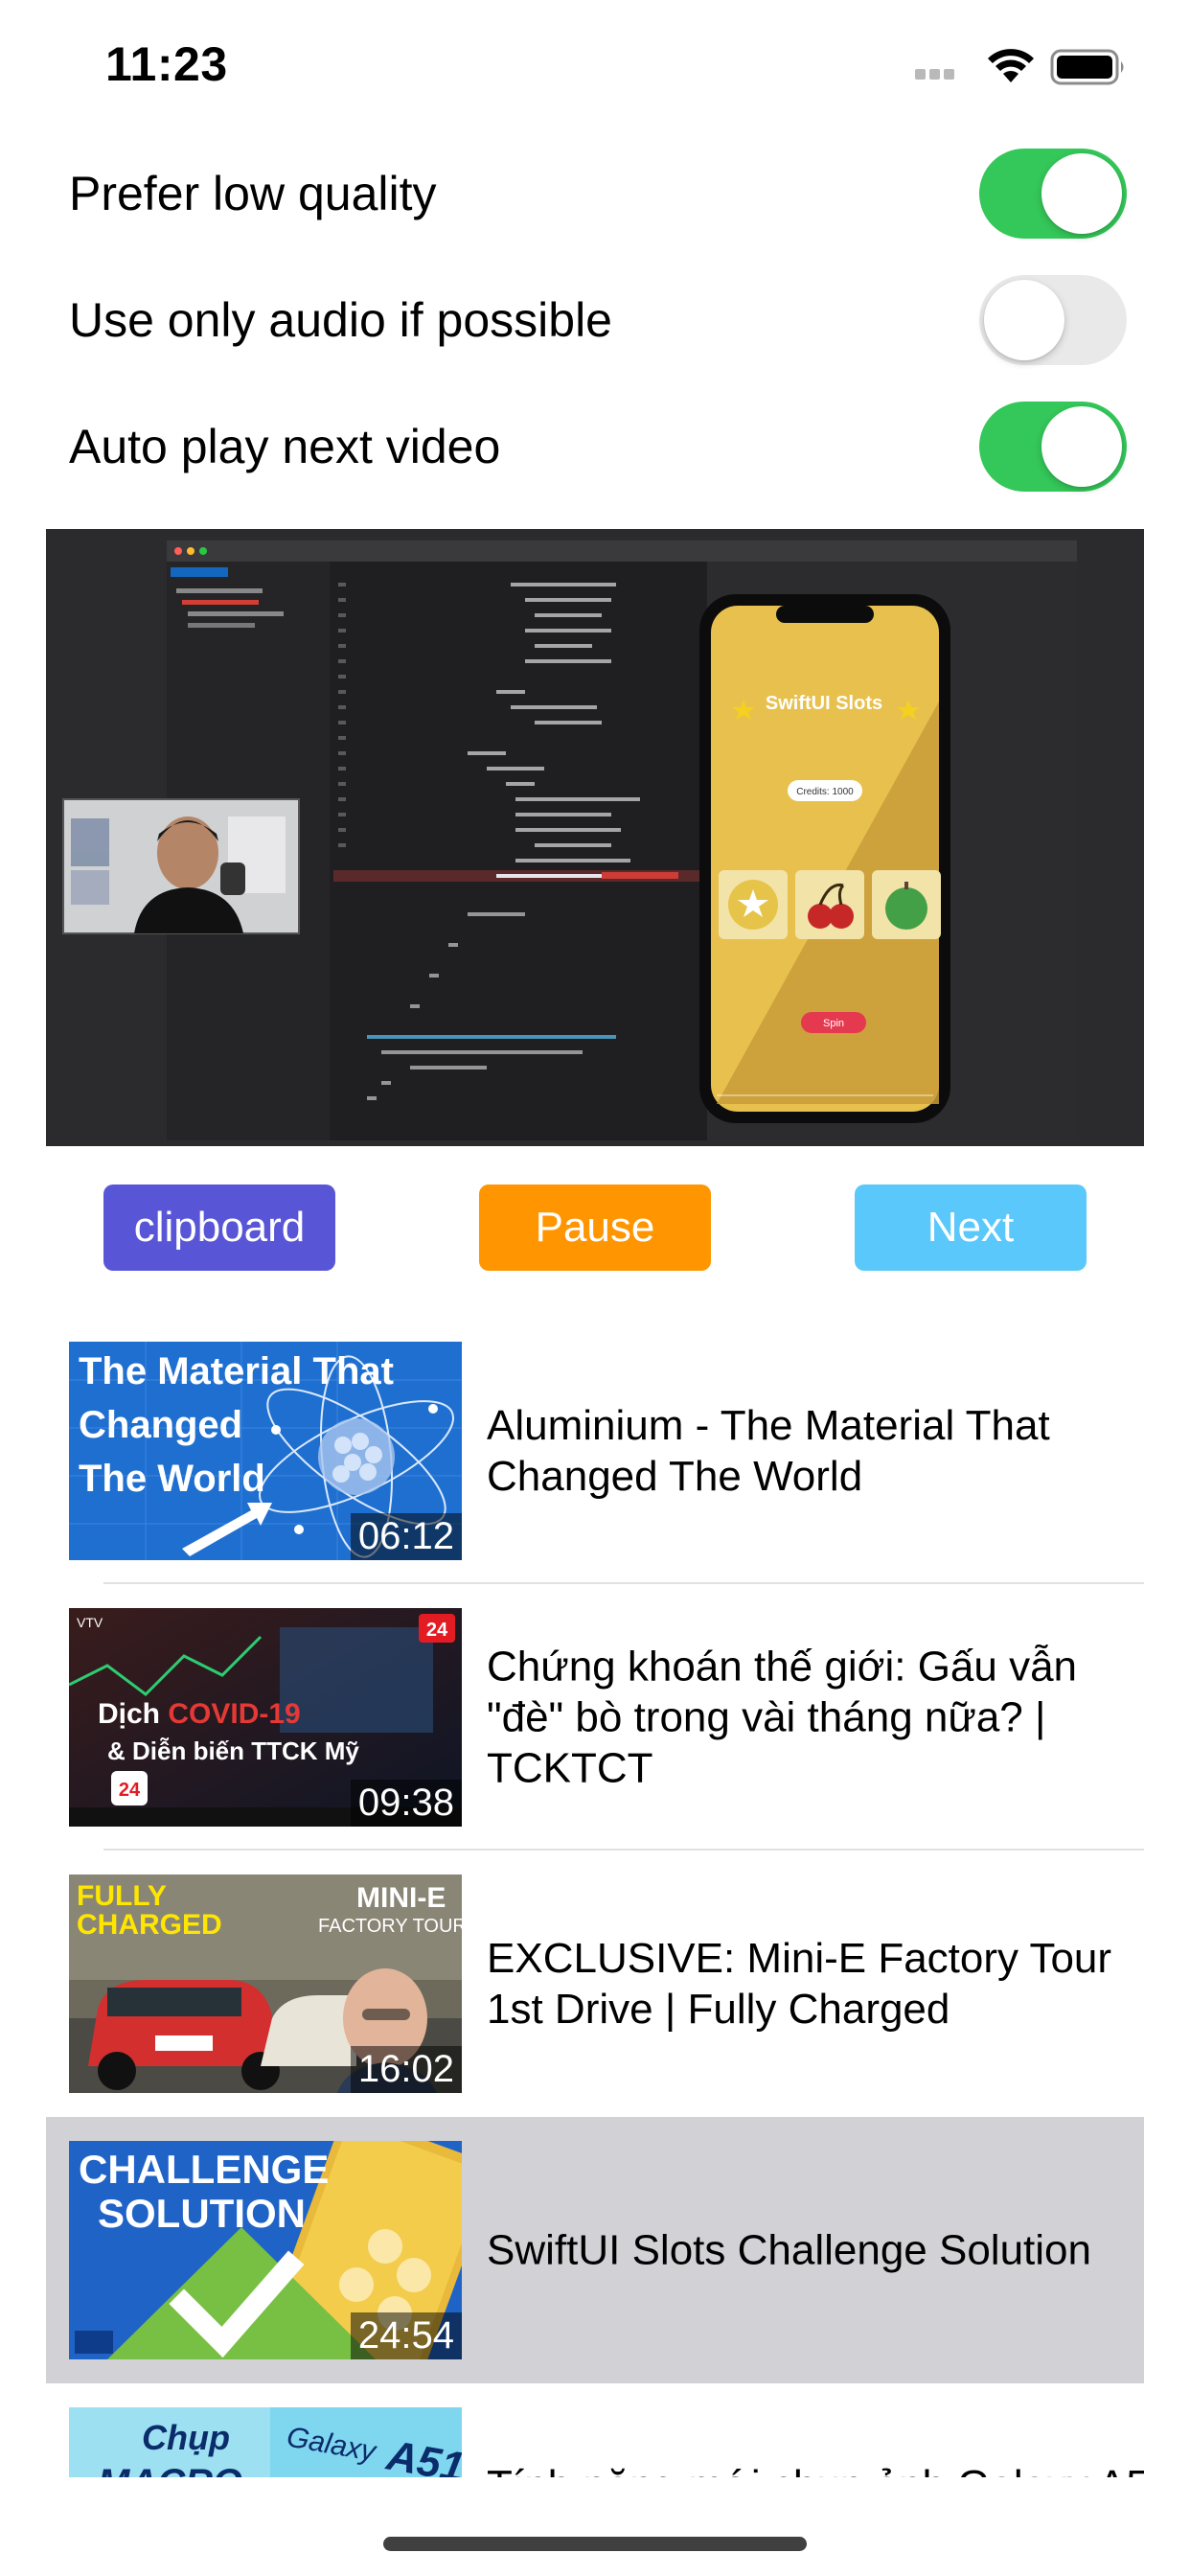  Describe the element at coordinates (595, 1227) in the screenshot. I see `pause-button: Pause` at that location.